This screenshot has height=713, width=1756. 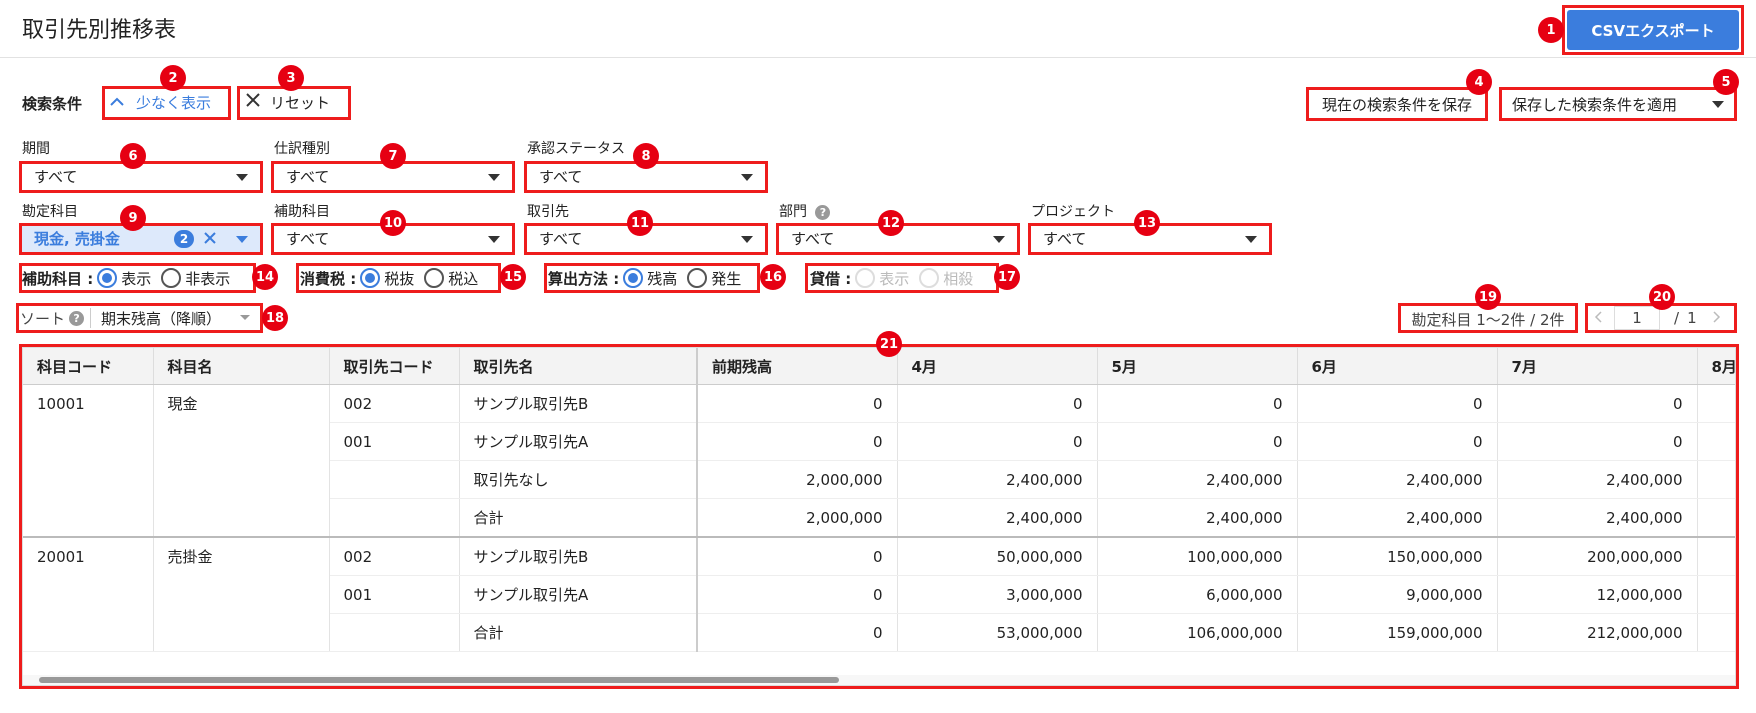 I want to click on debit-credit-option: 貸借 : 表示 相殺, so click(x=896, y=278).